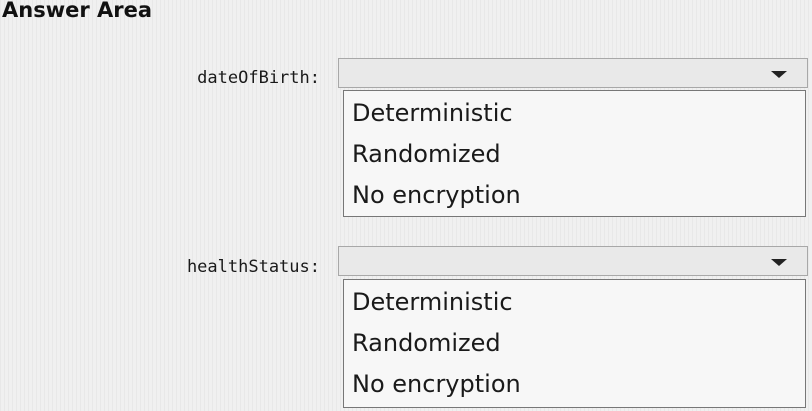 This screenshot has height=411, width=812. I want to click on answer-area-title: Answer Area, so click(77, 11).